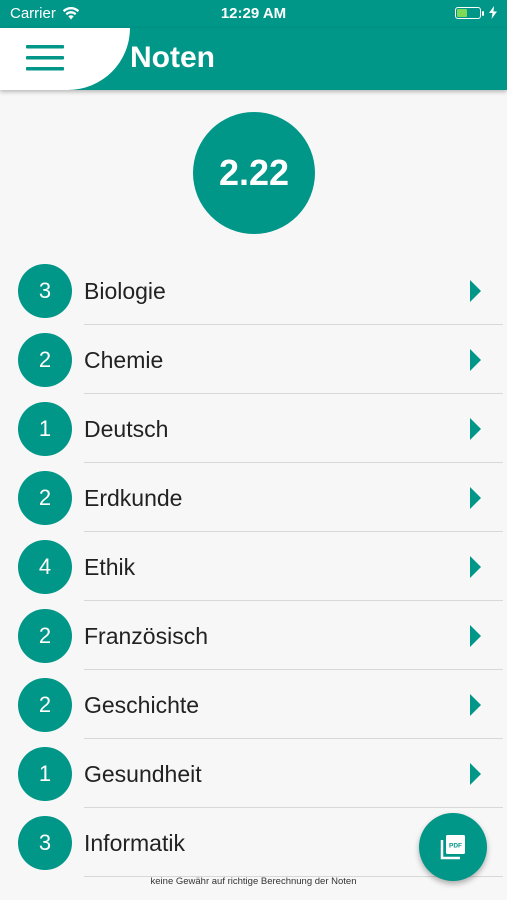 This screenshot has width=507, height=900. I want to click on charging-icon, so click(493, 12).